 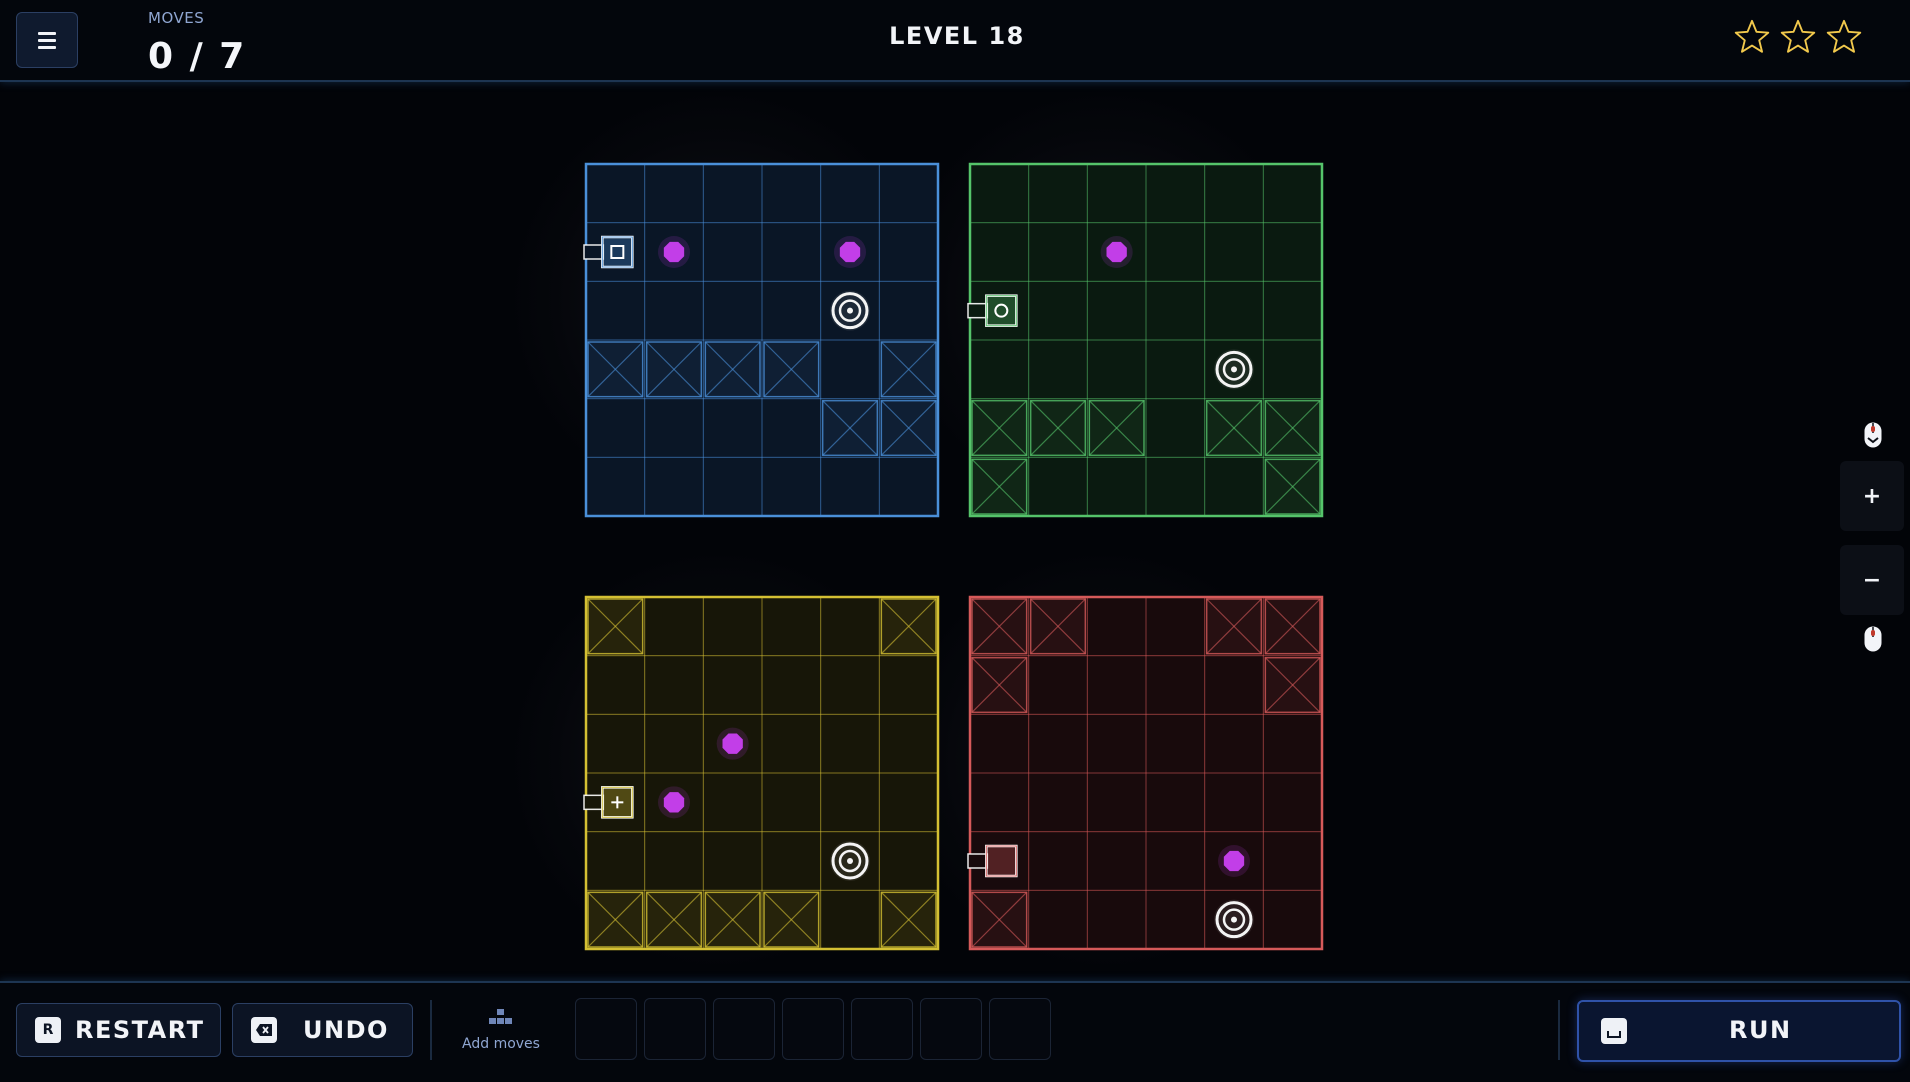 I want to click on level-title: LEVEL 18, so click(x=957, y=36).